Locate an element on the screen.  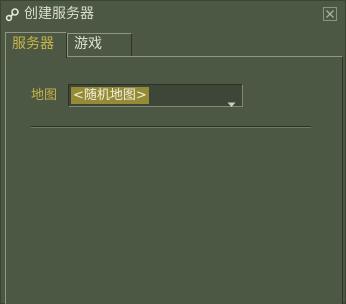
tab-game: 游戏 is located at coordinates (99, 44).